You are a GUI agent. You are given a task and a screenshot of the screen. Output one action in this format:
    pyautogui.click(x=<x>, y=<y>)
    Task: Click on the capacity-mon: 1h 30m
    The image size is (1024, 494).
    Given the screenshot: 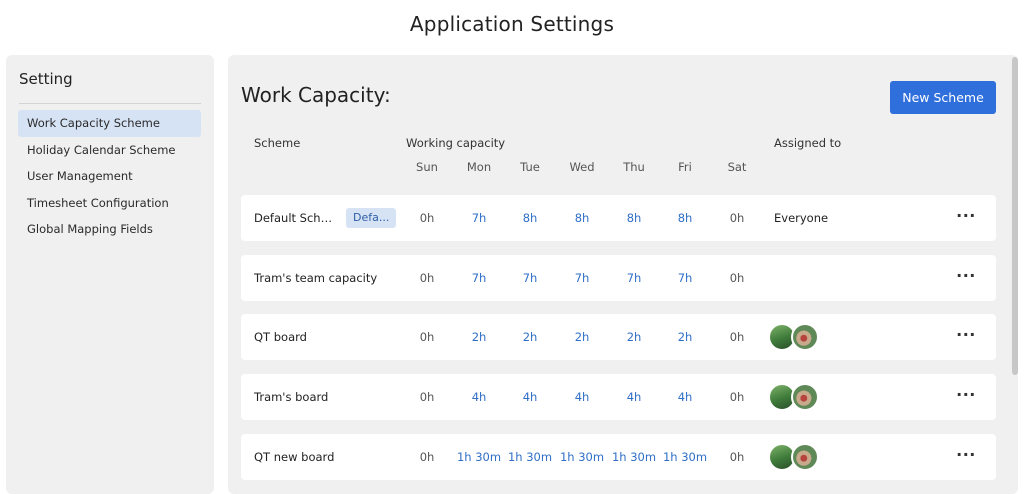 What is the action you would take?
    pyautogui.click(x=479, y=457)
    